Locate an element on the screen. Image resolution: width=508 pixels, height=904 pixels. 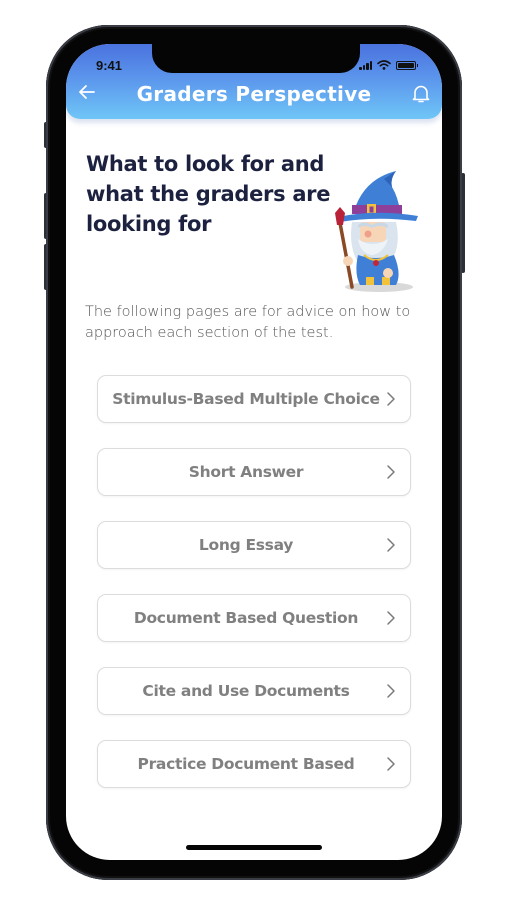
status-time: 9:41 is located at coordinates (109, 65).